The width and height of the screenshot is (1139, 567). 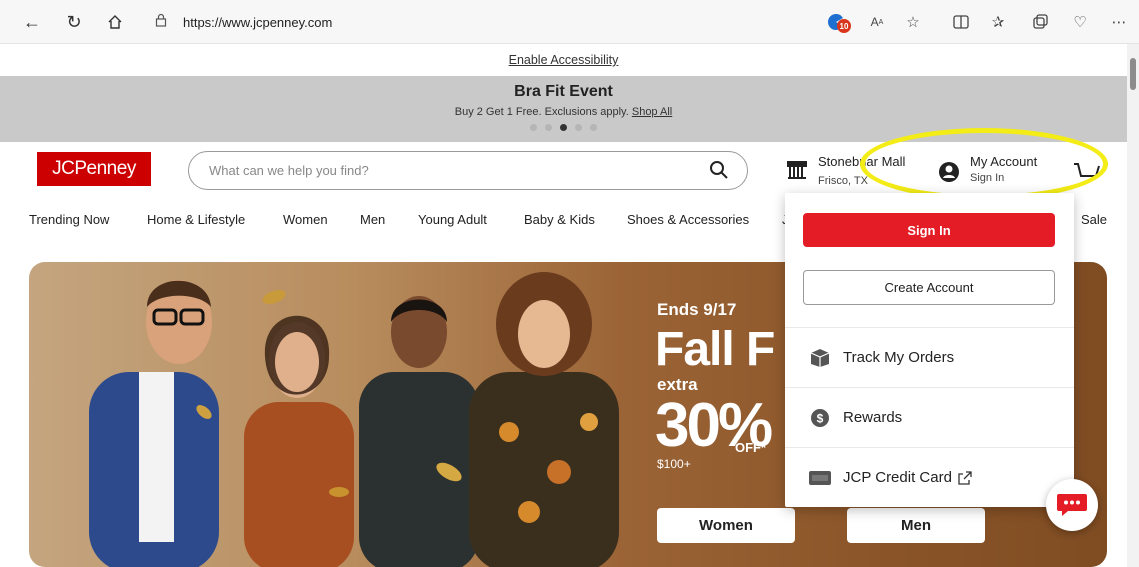 I want to click on menu-item-track-orders: Track My Orders, so click(x=929, y=357).